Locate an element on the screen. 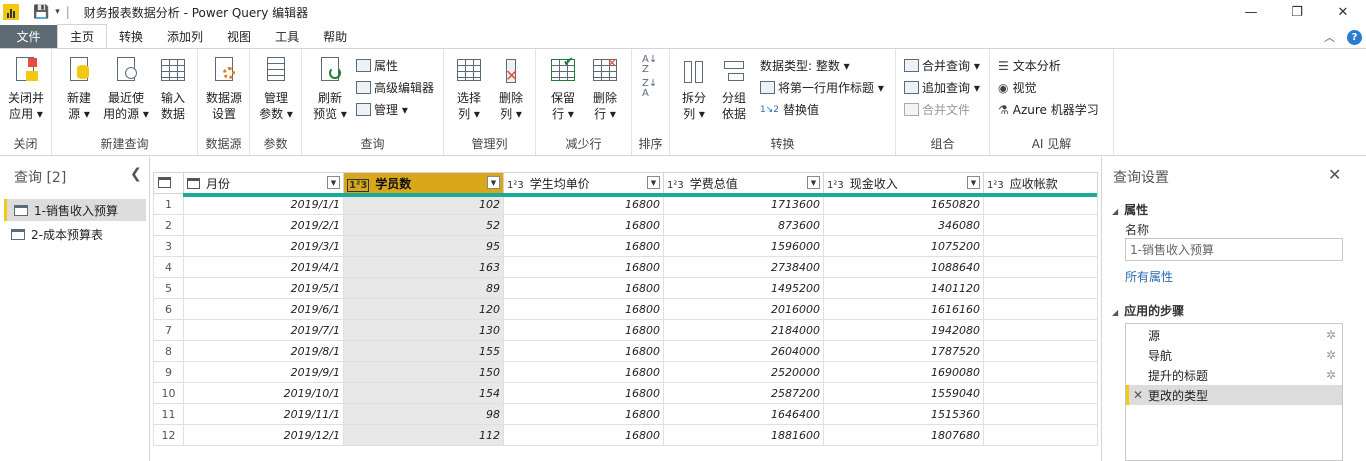  table-cell: 52 is located at coordinates (423, 225).